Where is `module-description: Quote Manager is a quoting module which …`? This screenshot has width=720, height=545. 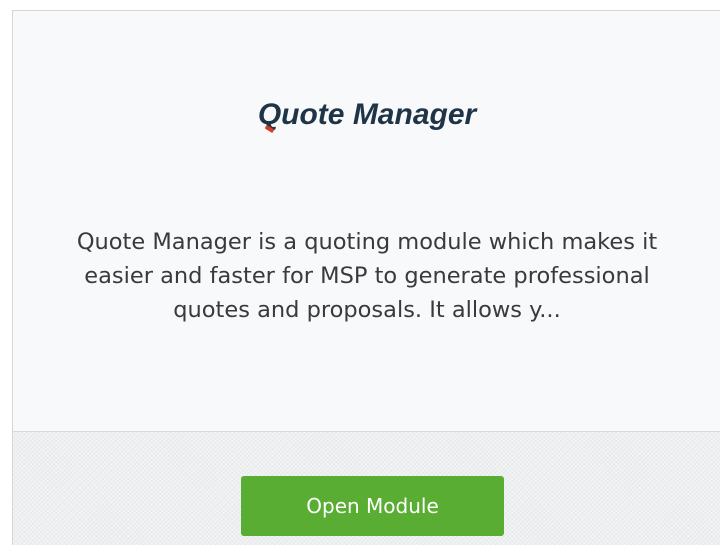 module-description: Quote Manager is a quoting module which … is located at coordinates (367, 276).